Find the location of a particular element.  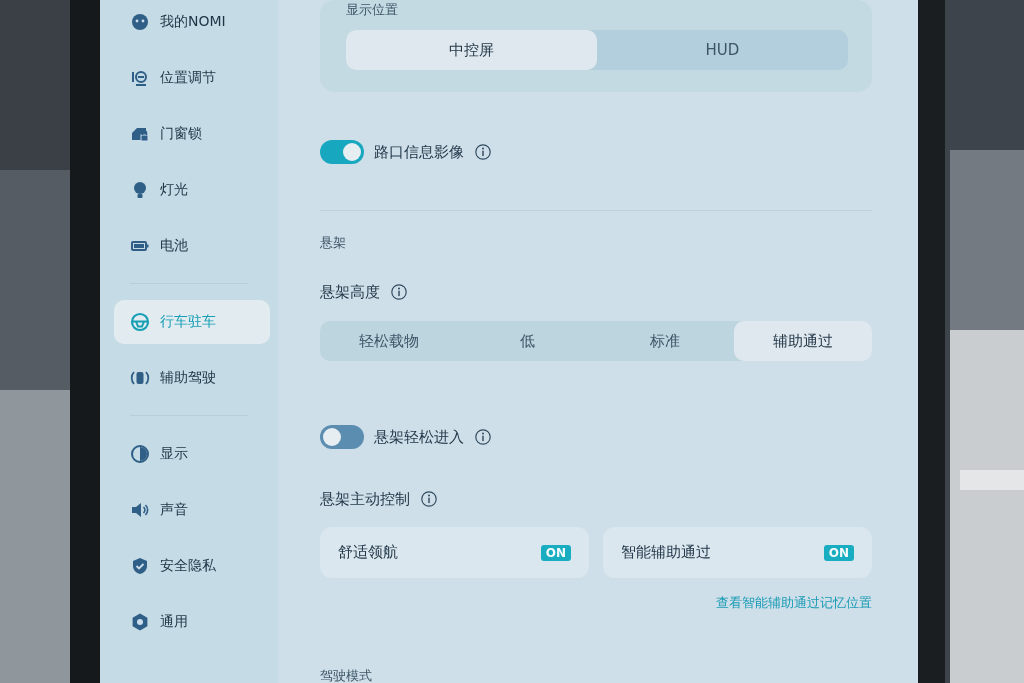

option-card: 智能辅助通过 ON is located at coordinates (737, 552).